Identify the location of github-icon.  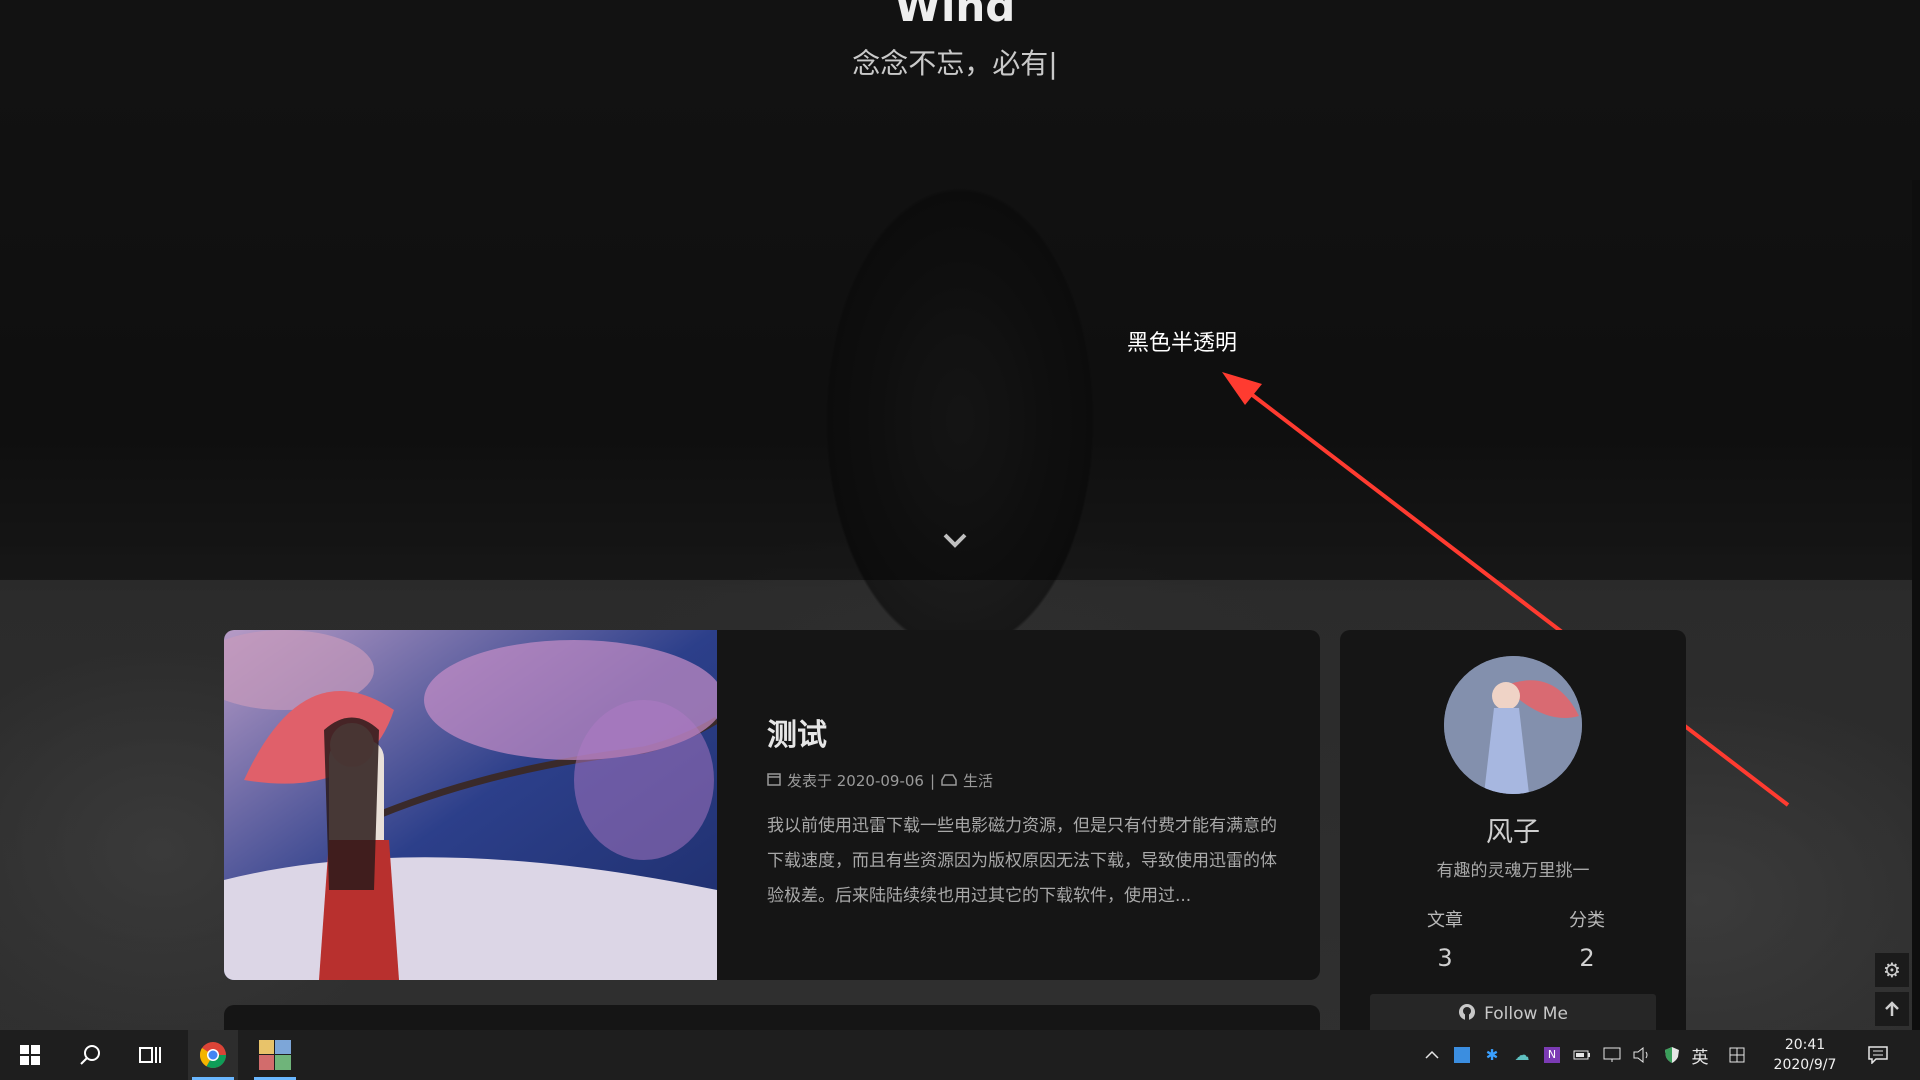
(1467, 1014).